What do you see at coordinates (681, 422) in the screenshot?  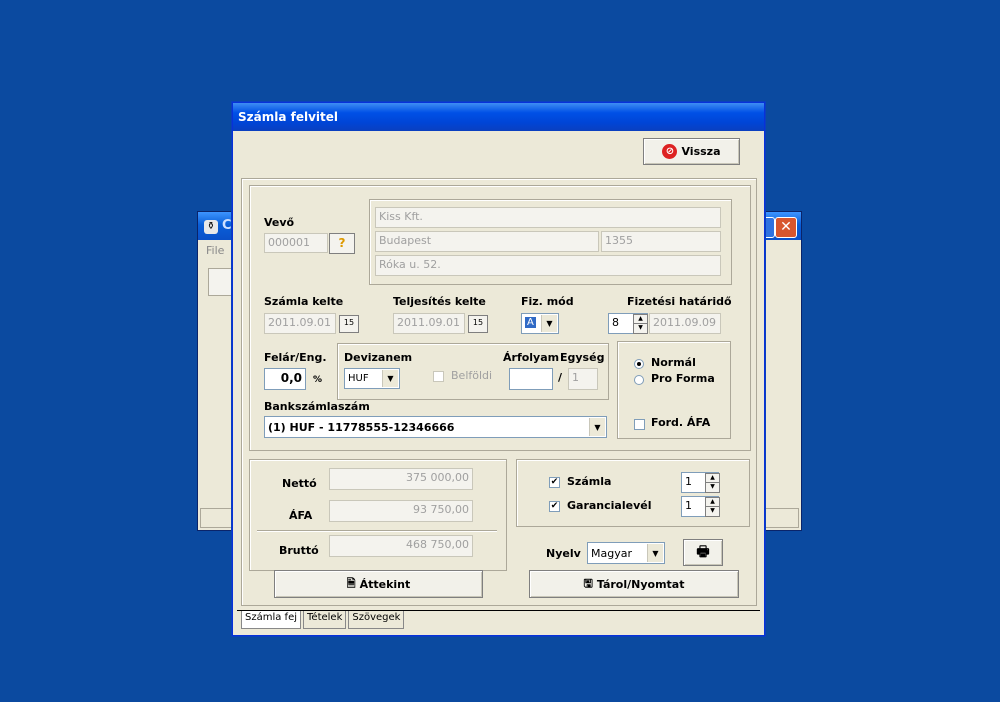 I see `reverse-vat-label: Ford. ÁFA` at bounding box center [681, 422].